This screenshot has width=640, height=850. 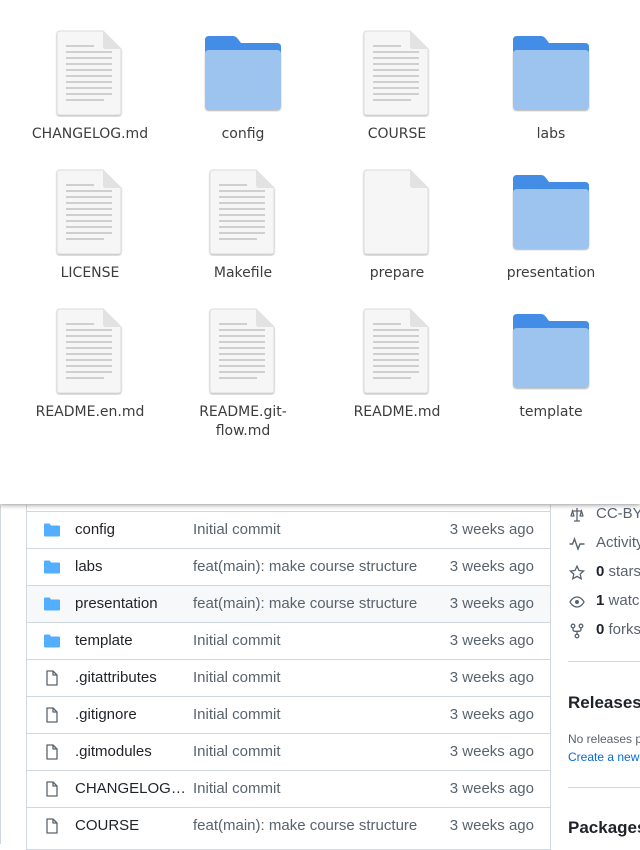 What do you see at coordinates (243, 134) in the screenshot?
I see `file-tile-label: config` at bounding box center [243, 134].